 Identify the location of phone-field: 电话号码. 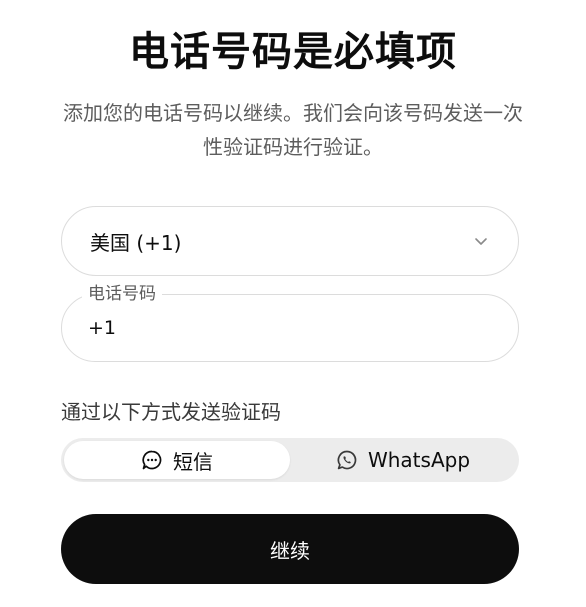
(290, 322).